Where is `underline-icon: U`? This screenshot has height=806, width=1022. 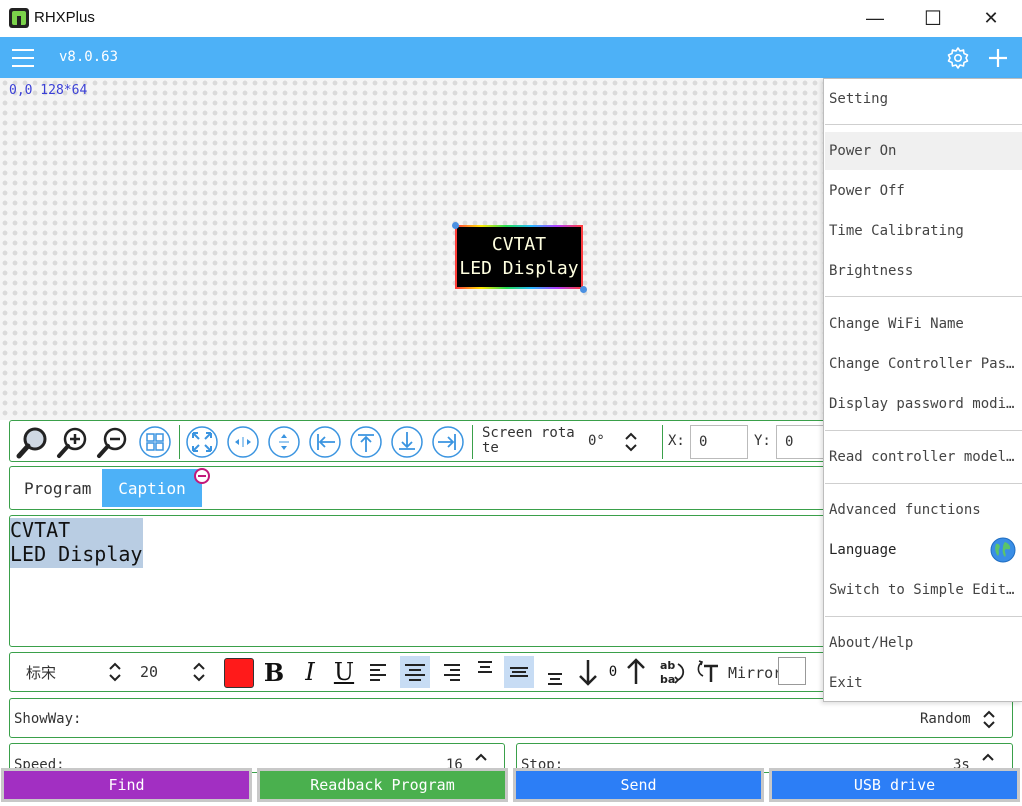 underline-icon: U is located at coordinates (344, 672).